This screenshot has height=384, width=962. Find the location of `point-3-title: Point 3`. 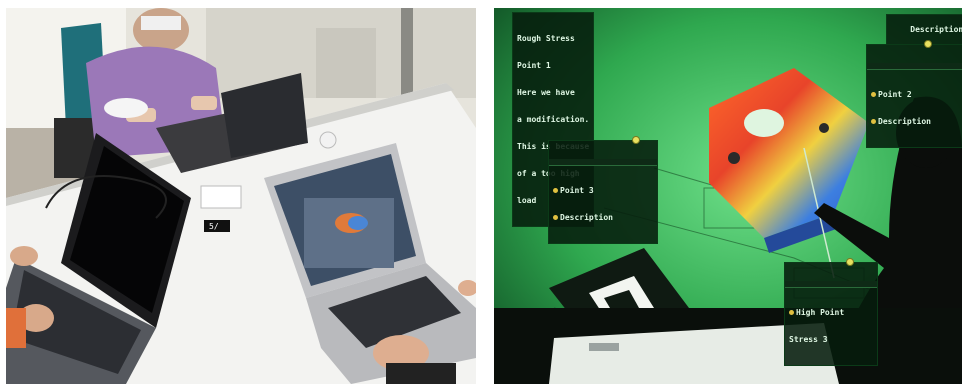

point-3-title: Point 3 is located at coordinates (577, 190).